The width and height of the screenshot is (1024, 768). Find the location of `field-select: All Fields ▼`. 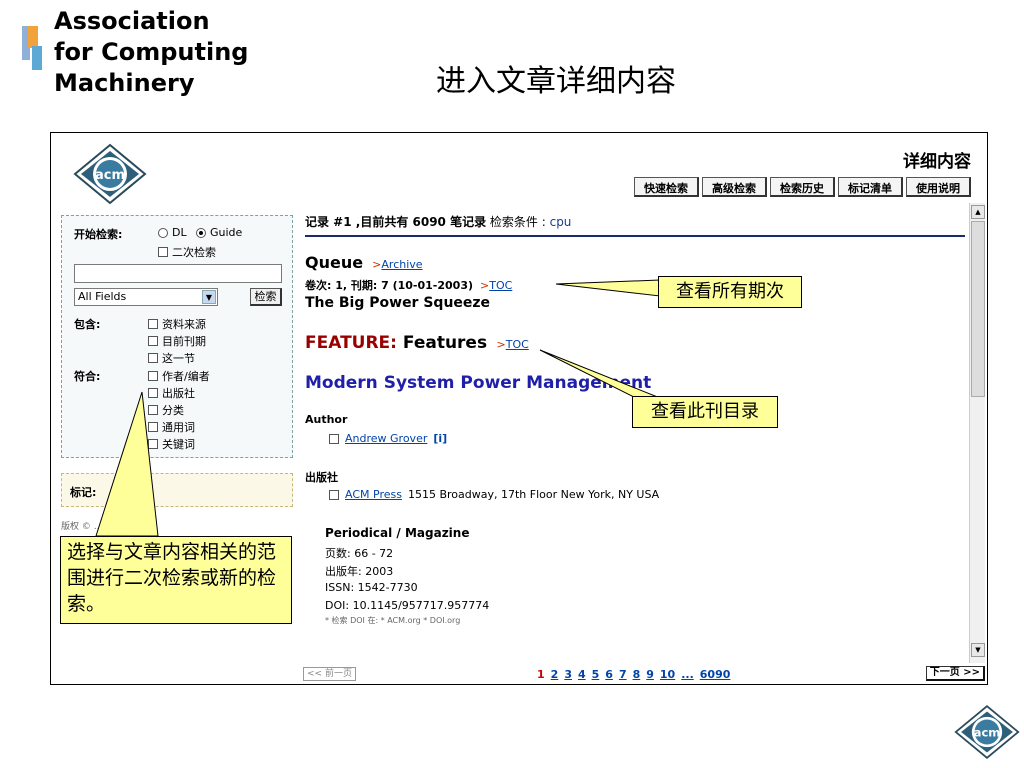

field-select: All Fields ▼ is located at coordinates (146, 297).